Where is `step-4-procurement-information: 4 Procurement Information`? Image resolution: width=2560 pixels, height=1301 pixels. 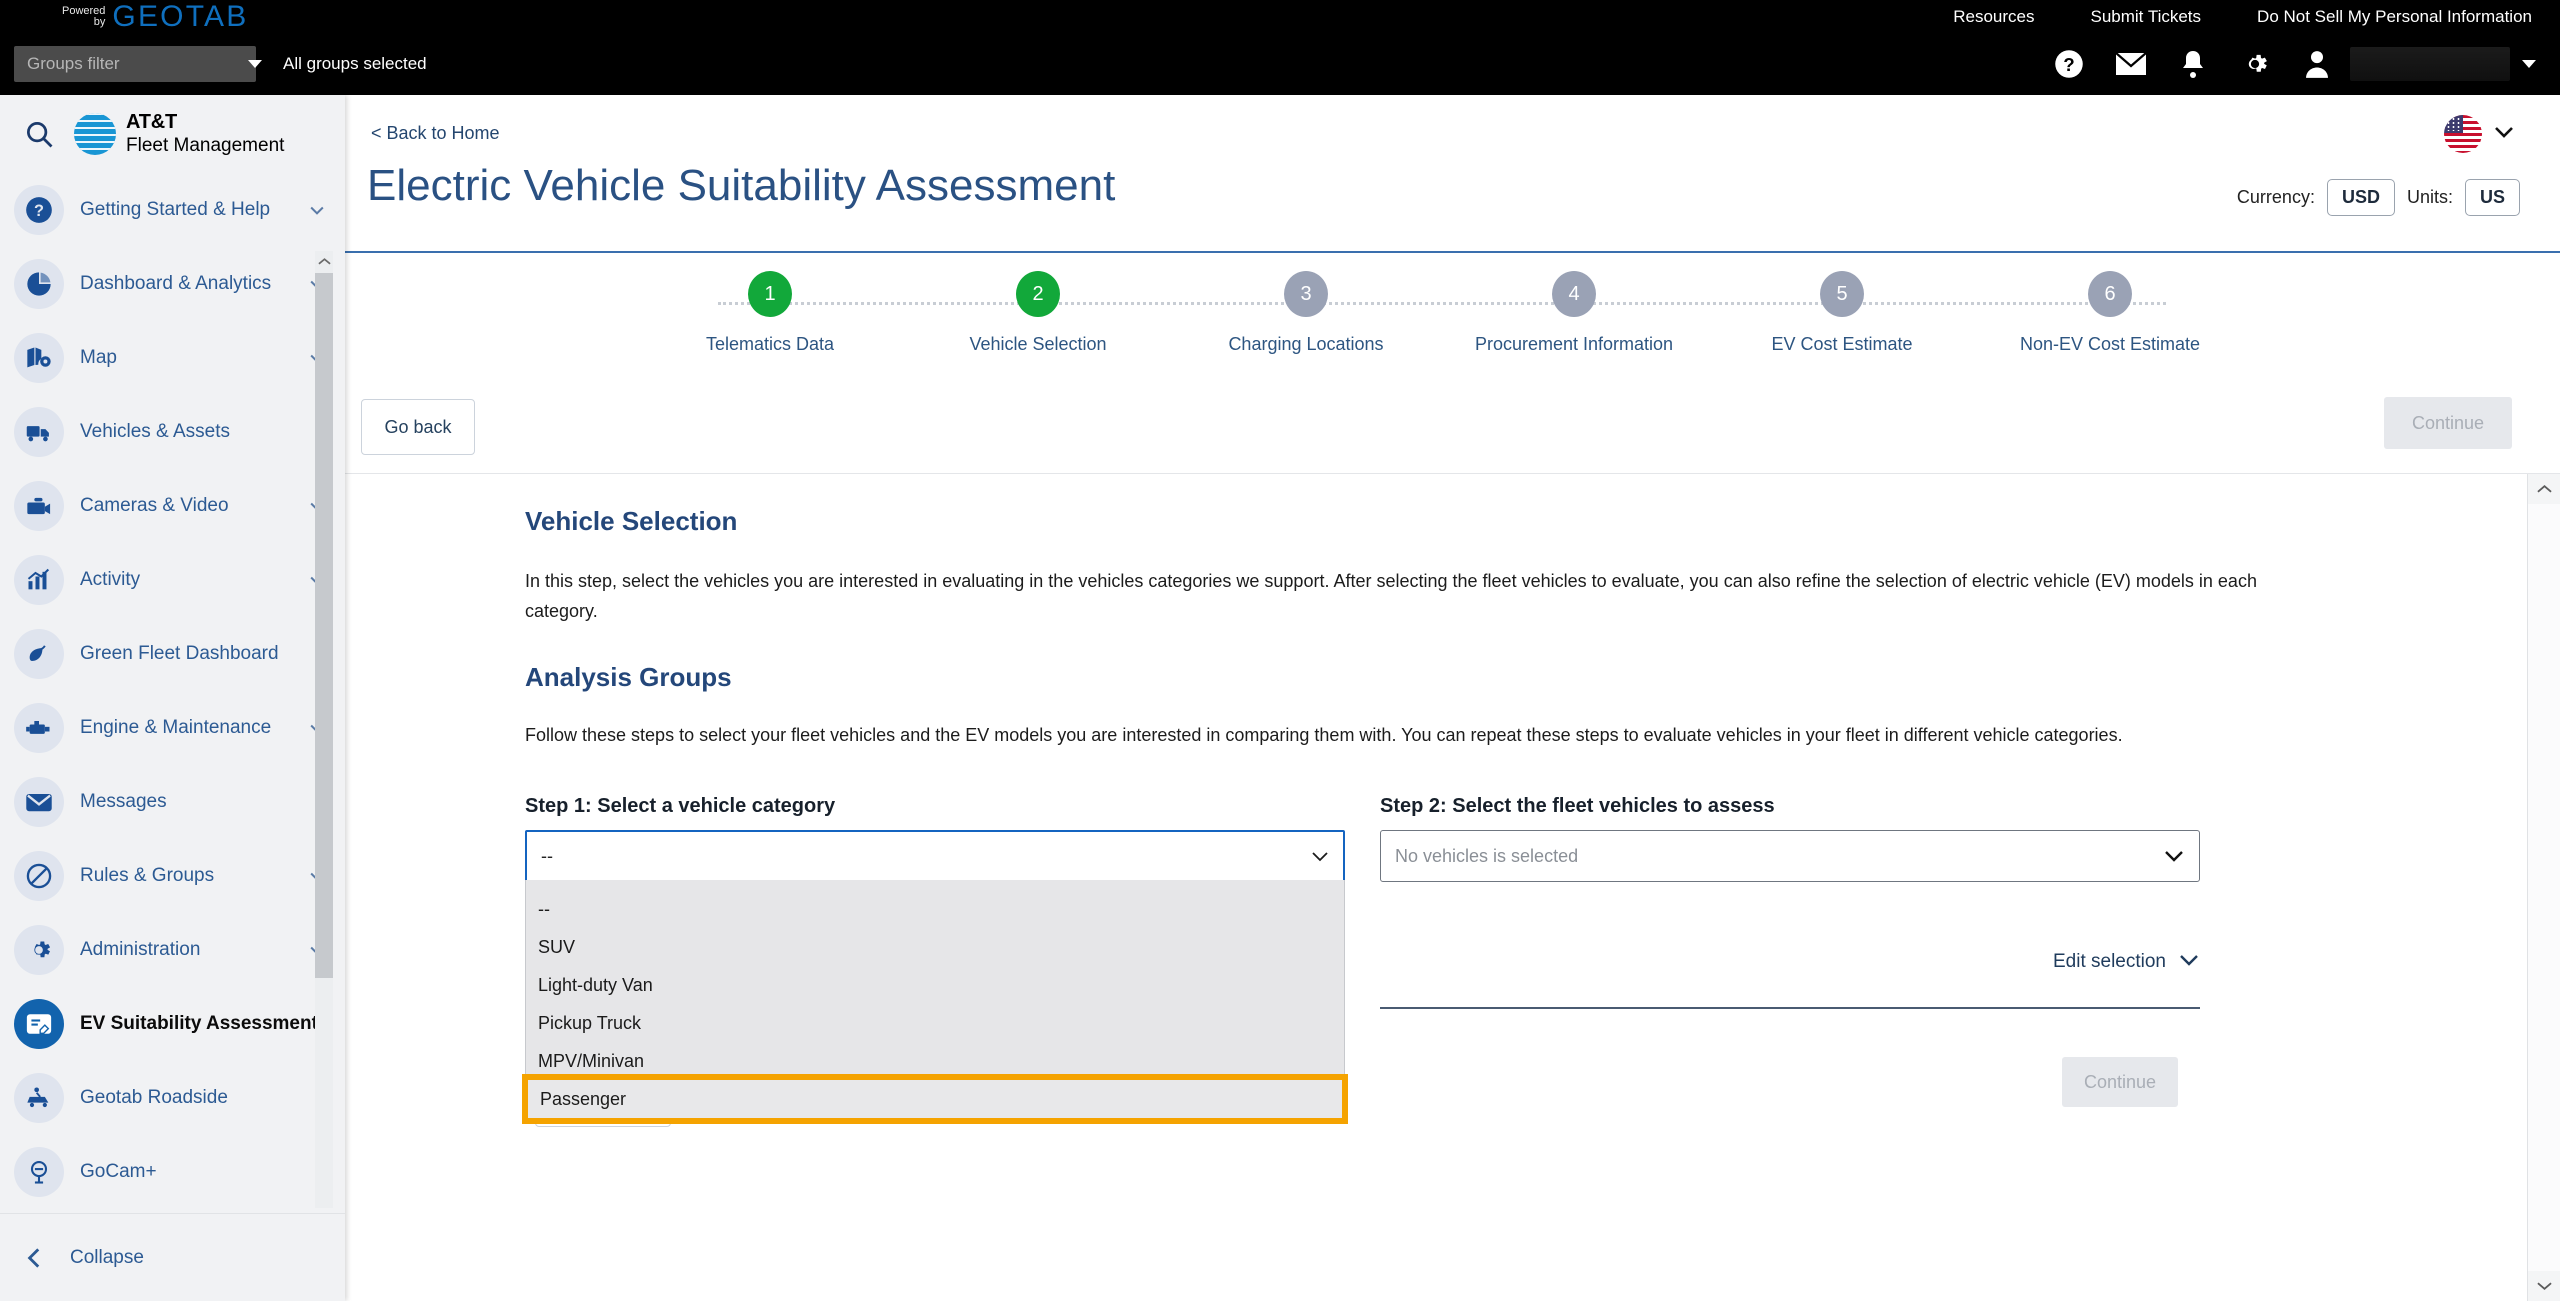
step-4-procurement-information: 4 Procurement Information is located at coordinates (1574, 326).